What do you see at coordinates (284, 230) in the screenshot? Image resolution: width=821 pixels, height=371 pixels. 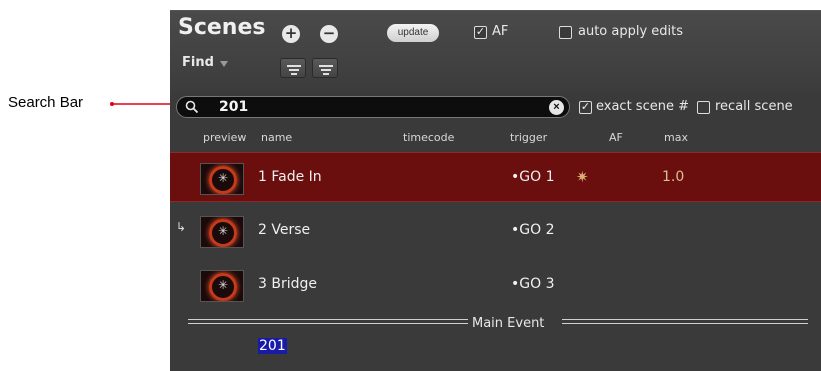 I see `scene-name: 2 Verse` at bounding box center [284, 230].